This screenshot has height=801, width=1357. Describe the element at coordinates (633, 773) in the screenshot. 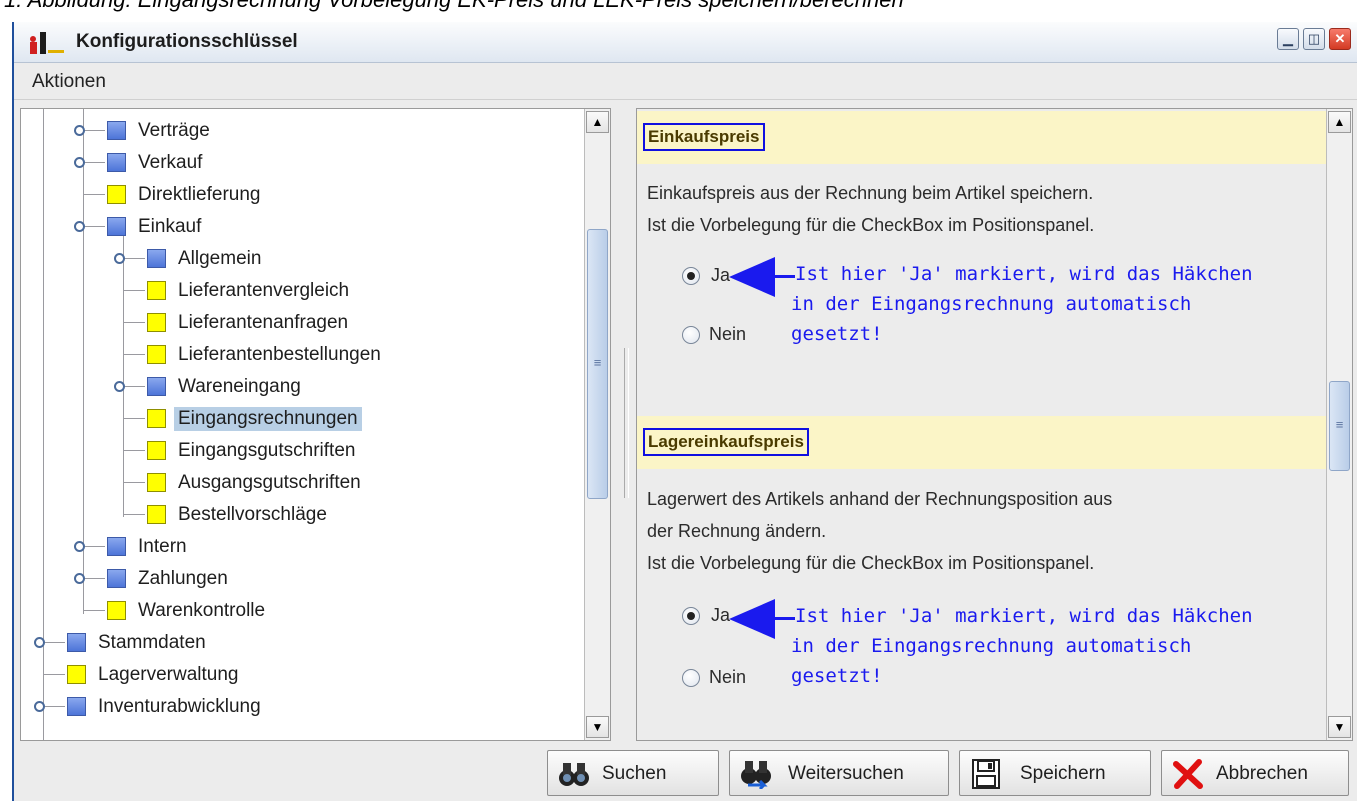

I see `search-button: Suchen` at that location.